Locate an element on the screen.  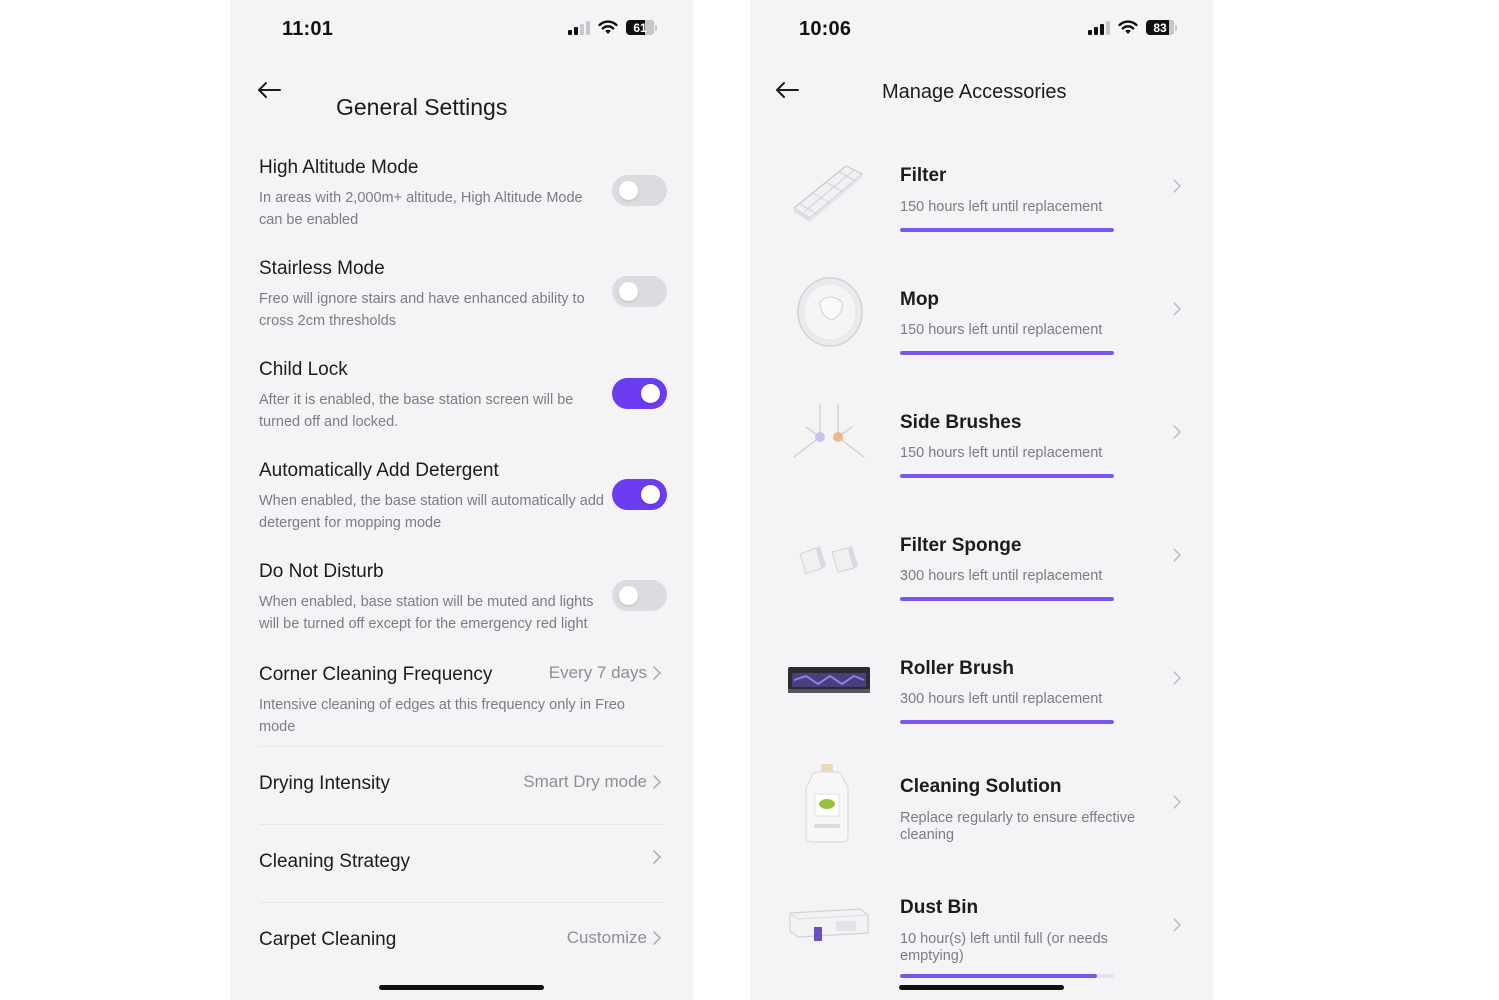
accessory-item-filter: Filter 150 hours left until replacement is located at coordinates (981, 190).